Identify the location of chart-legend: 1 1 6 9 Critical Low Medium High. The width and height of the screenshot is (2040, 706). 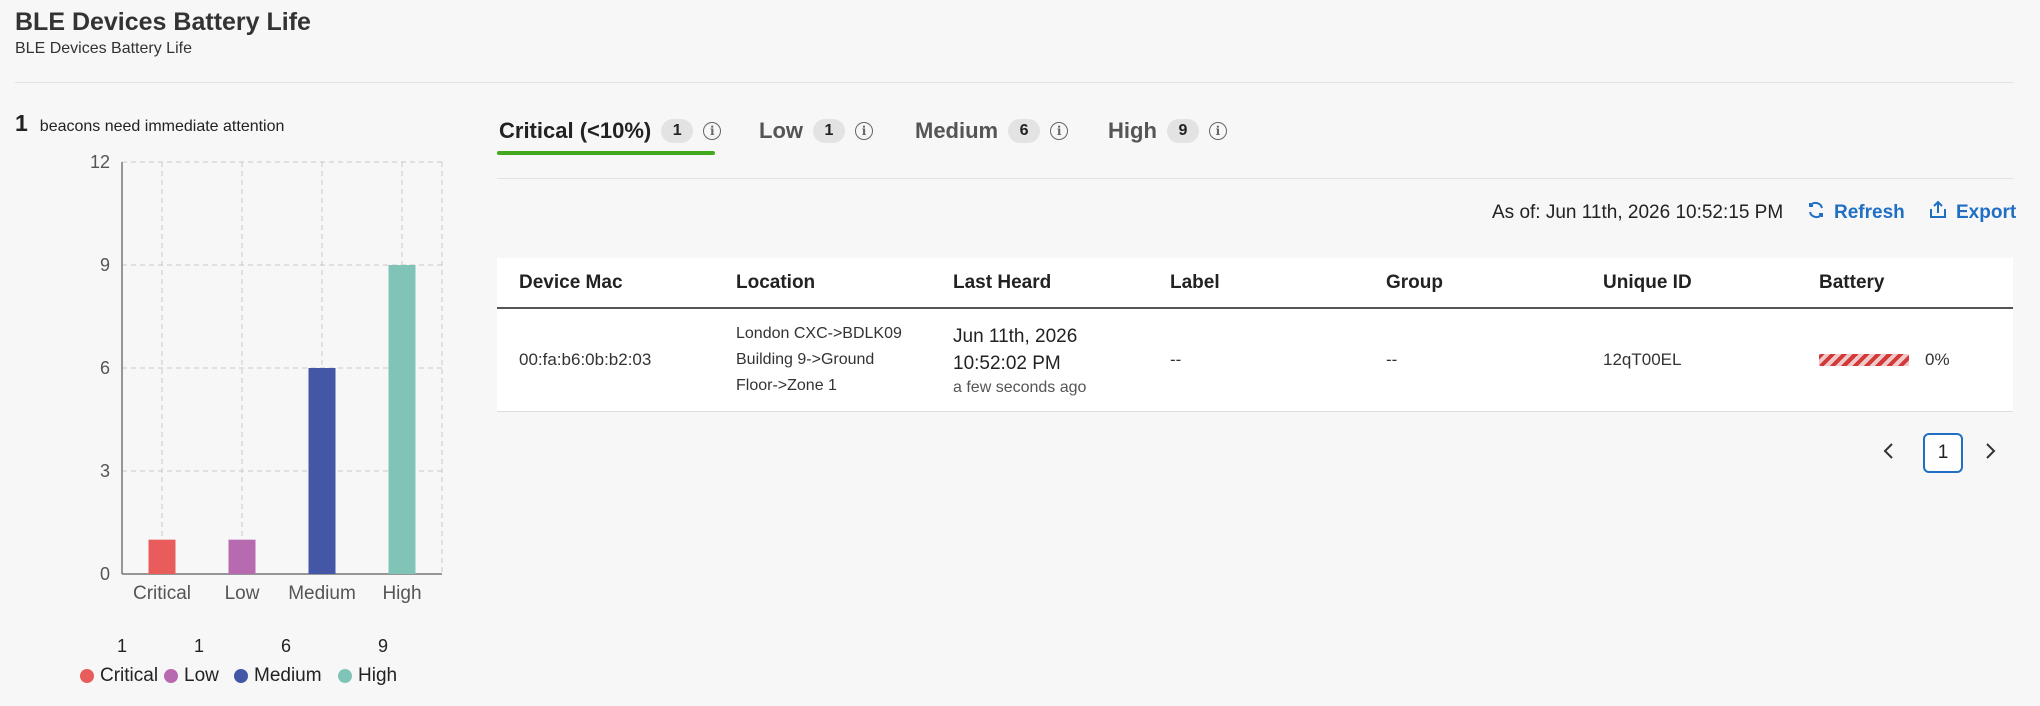
(260, 661).